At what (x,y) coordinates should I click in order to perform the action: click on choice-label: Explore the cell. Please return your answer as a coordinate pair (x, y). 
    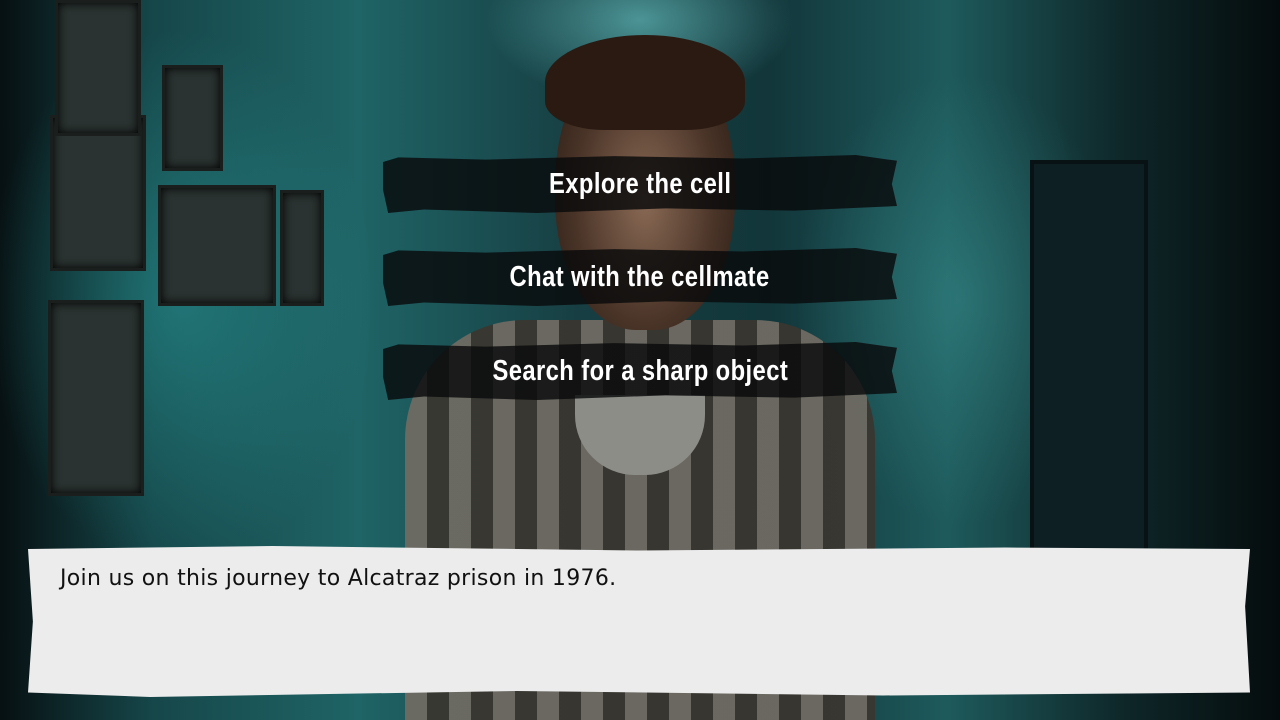
    Looking at the image, I should click on (640, 183).